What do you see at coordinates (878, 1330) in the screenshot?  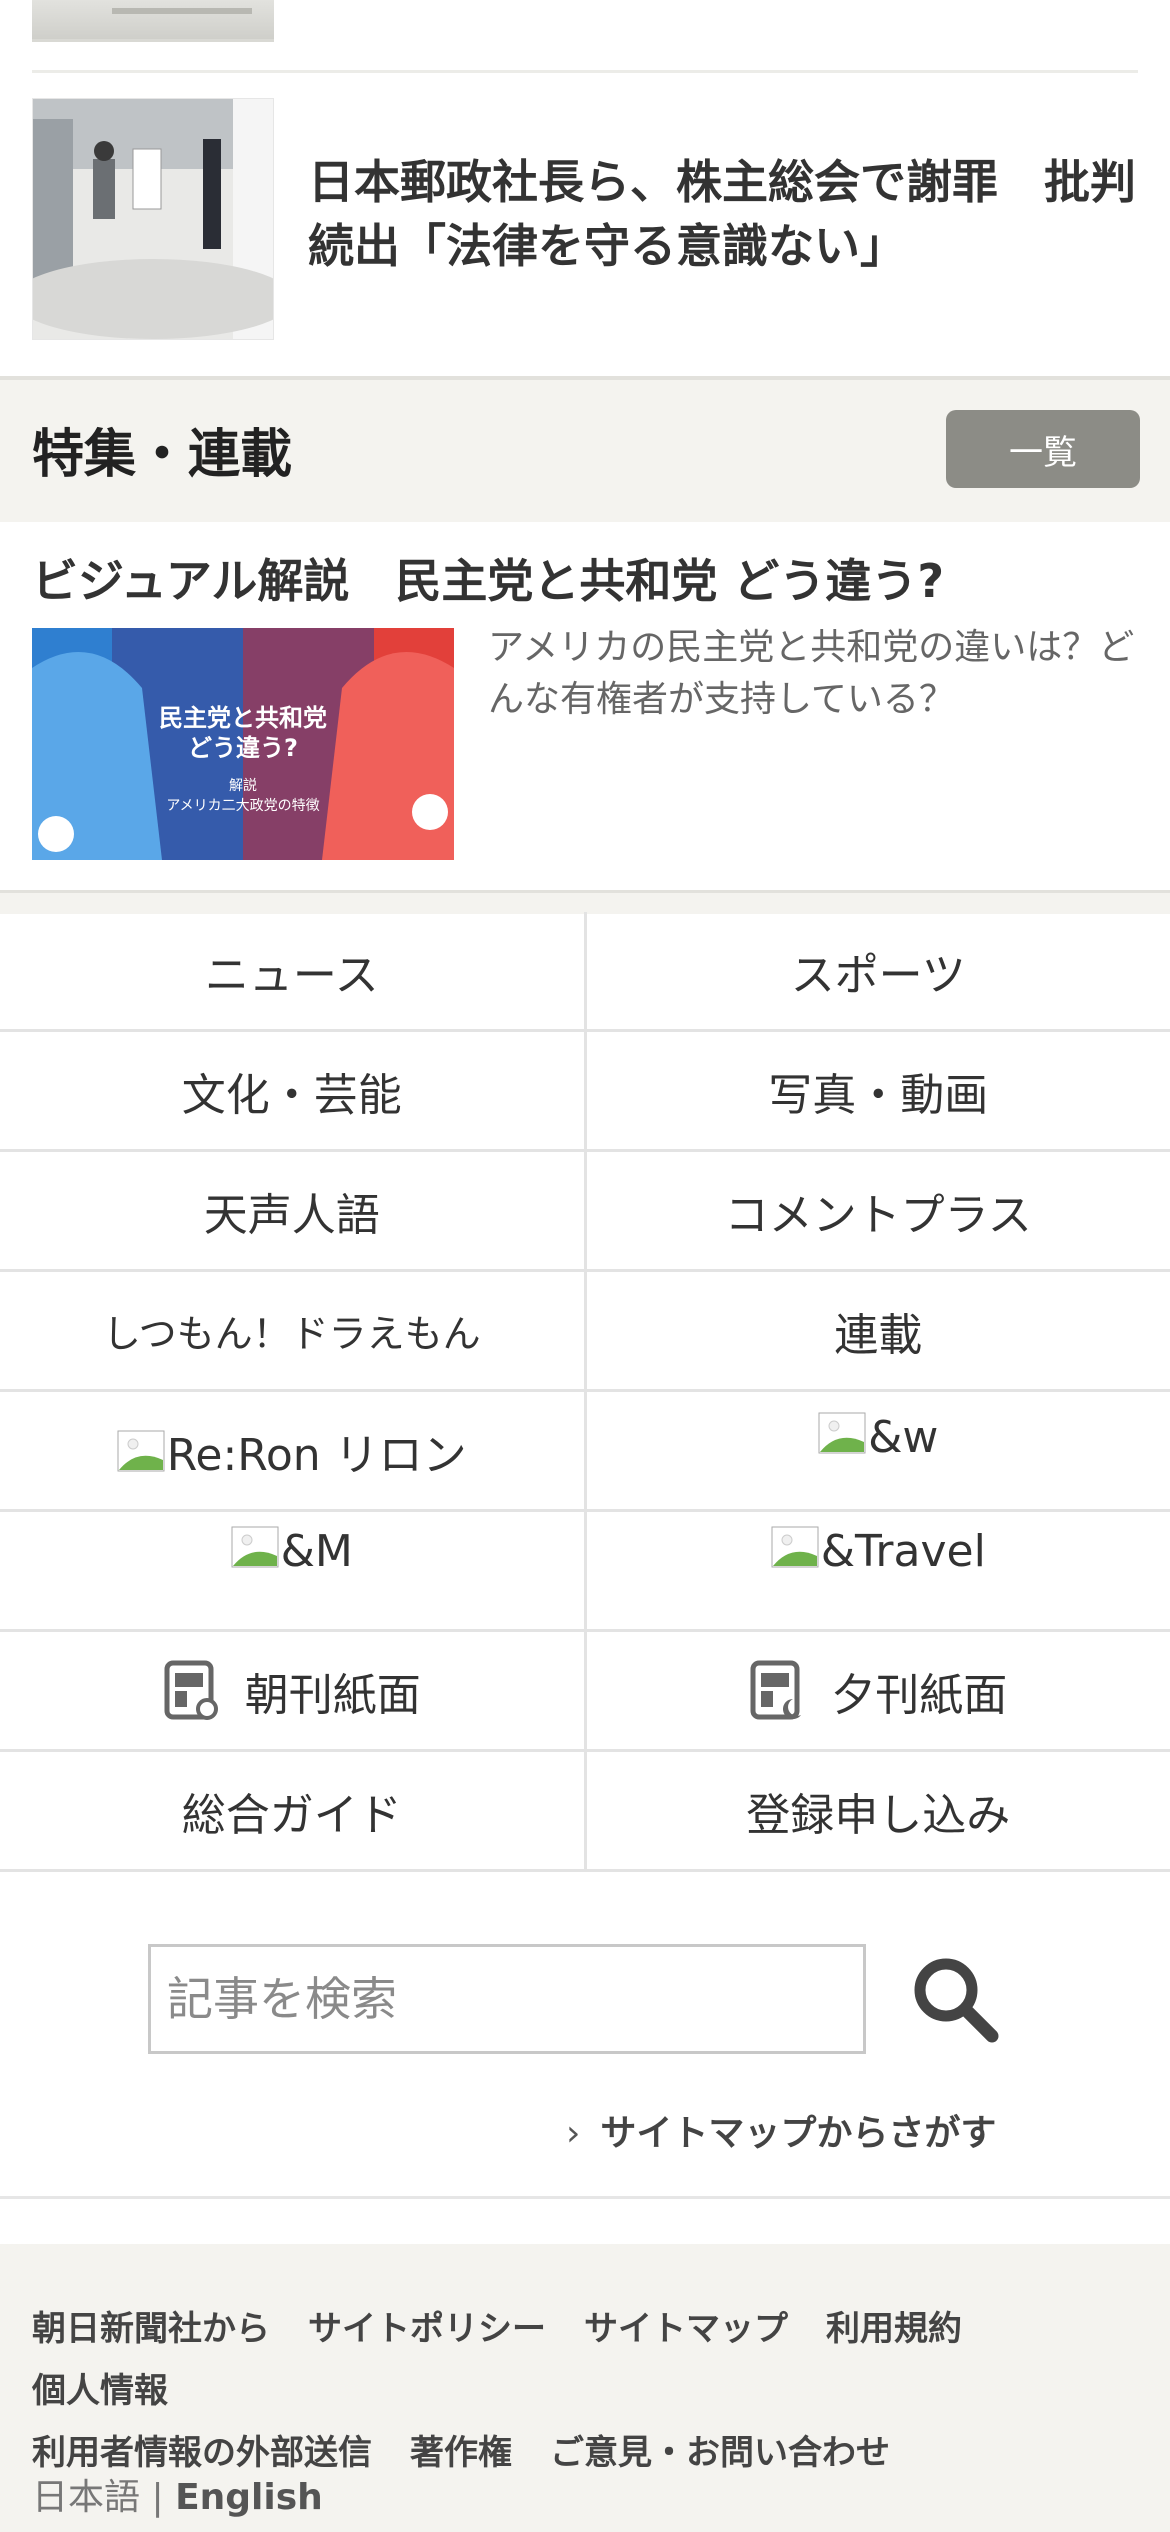 I see `nav-series: 連載` at bounding box center [878, 1330].